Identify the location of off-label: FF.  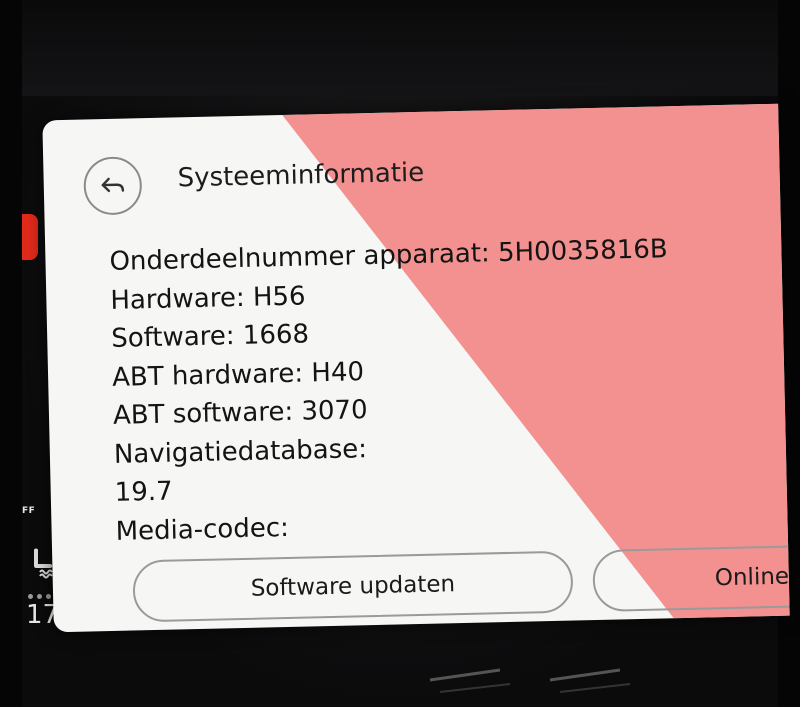
(29, 511).